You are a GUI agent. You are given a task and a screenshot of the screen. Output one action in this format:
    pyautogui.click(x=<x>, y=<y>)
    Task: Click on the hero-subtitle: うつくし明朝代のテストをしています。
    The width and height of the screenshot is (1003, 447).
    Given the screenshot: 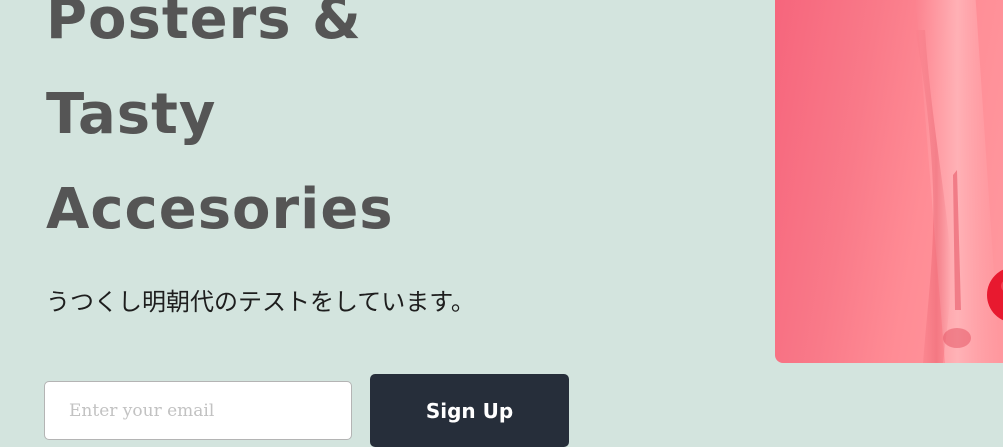 What is the action you would take?
    pyautogui.click(x=260, y=302)
    